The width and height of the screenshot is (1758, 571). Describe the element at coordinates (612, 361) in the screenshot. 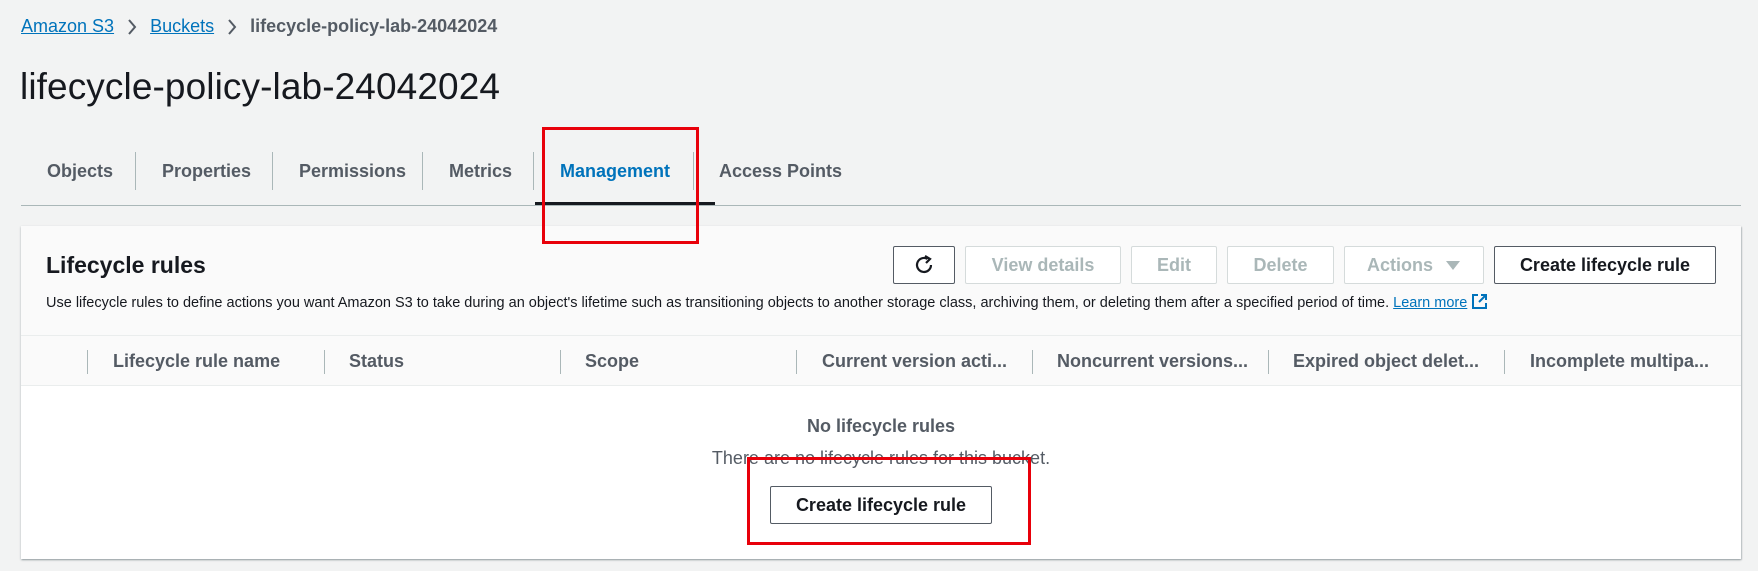

I see `column-header-scope: Scope` at that location.